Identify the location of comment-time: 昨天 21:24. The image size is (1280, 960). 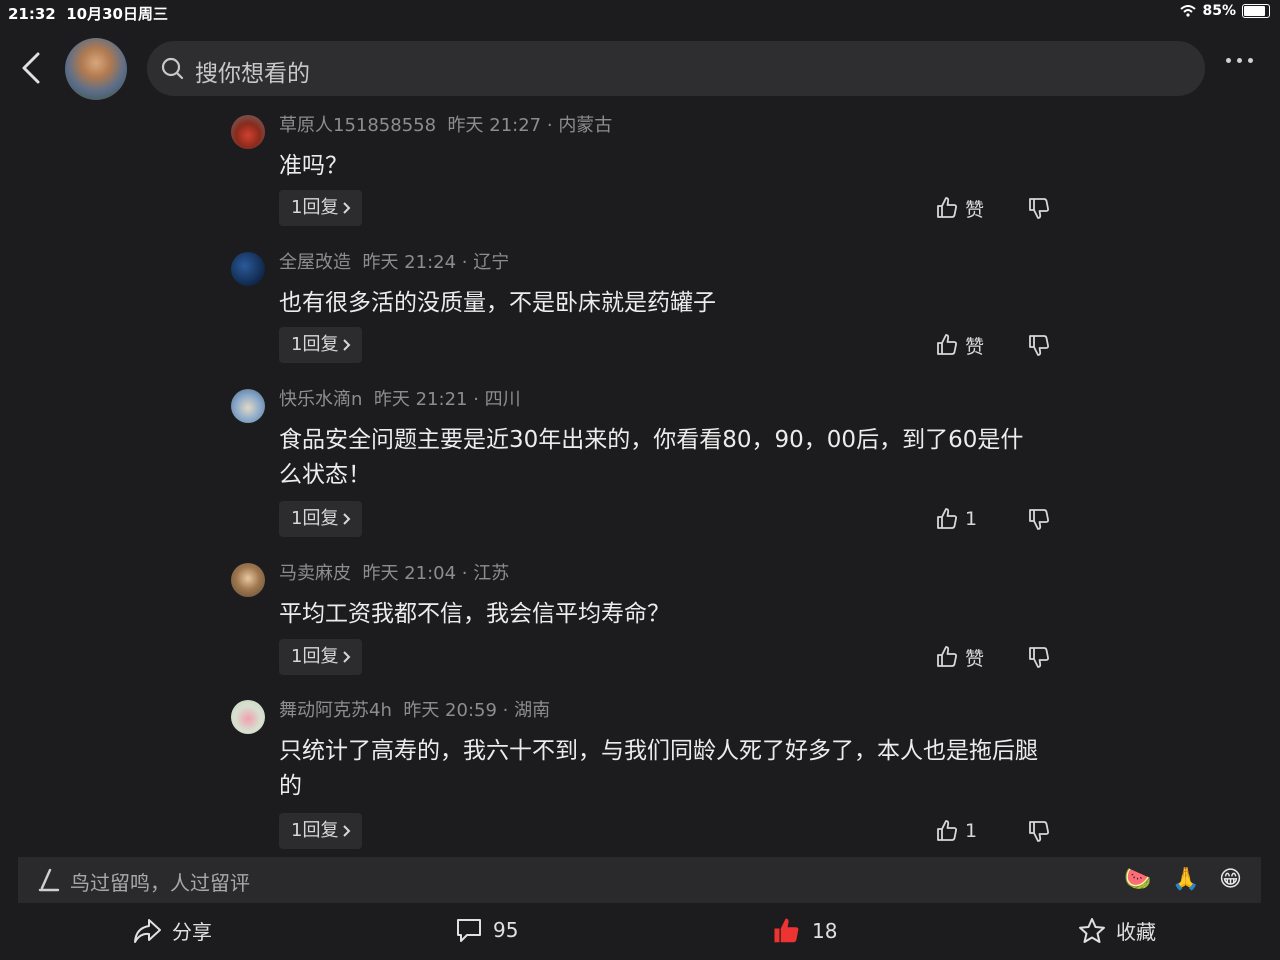
(409, 262).